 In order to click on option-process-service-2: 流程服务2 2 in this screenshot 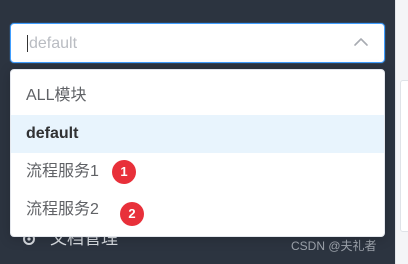, I will do `click(197, 210)`.